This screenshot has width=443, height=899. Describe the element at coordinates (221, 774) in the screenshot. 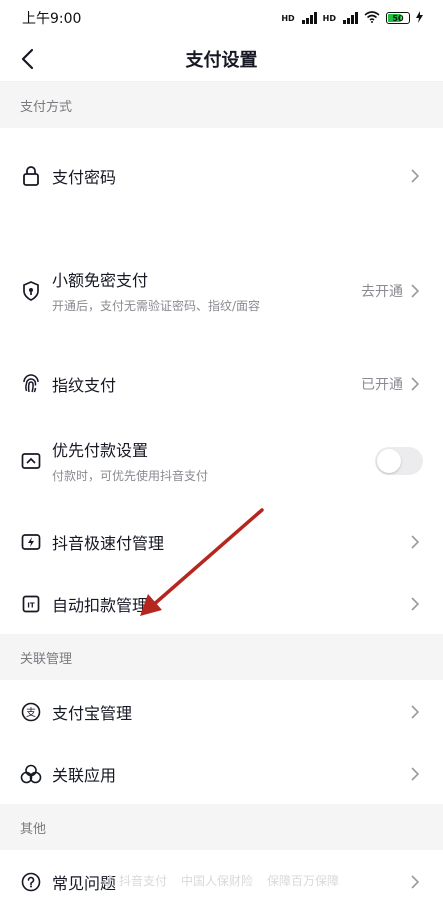

I see `row-linked-apps: 关联应用` at that location.